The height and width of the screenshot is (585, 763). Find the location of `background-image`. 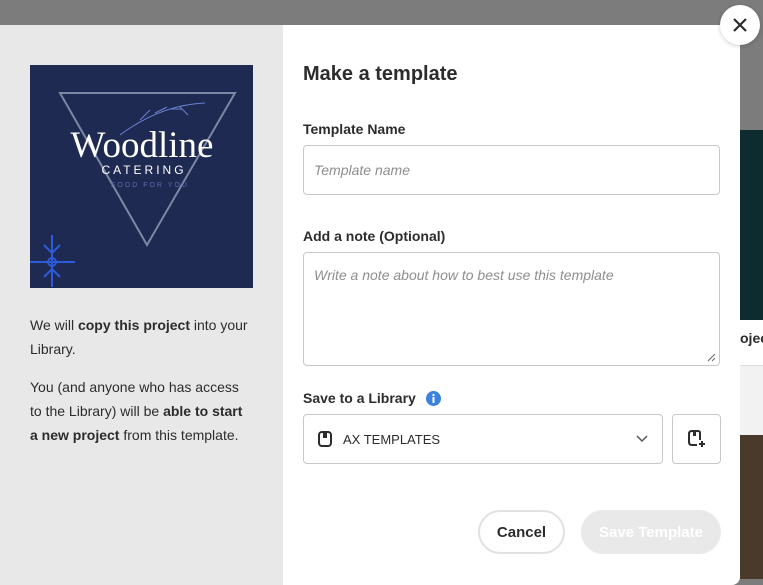

background-image is located at coordinates (751, 507).